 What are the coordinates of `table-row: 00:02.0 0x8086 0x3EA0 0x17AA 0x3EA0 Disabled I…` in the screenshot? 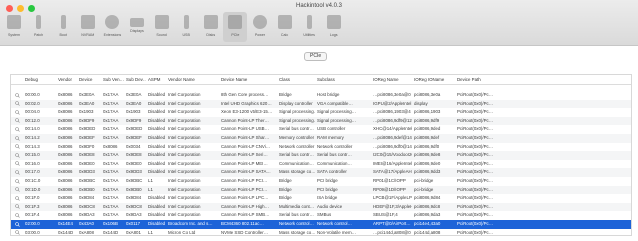 It's located at (321, 104).